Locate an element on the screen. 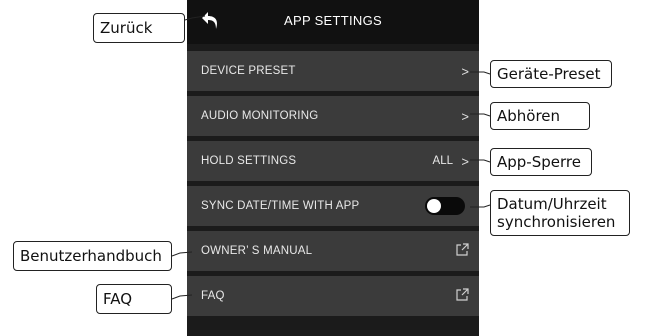 The height and width of the screenshot is (336, 662). page-title: APP SETTINGS is located at coordinates (333, 20).